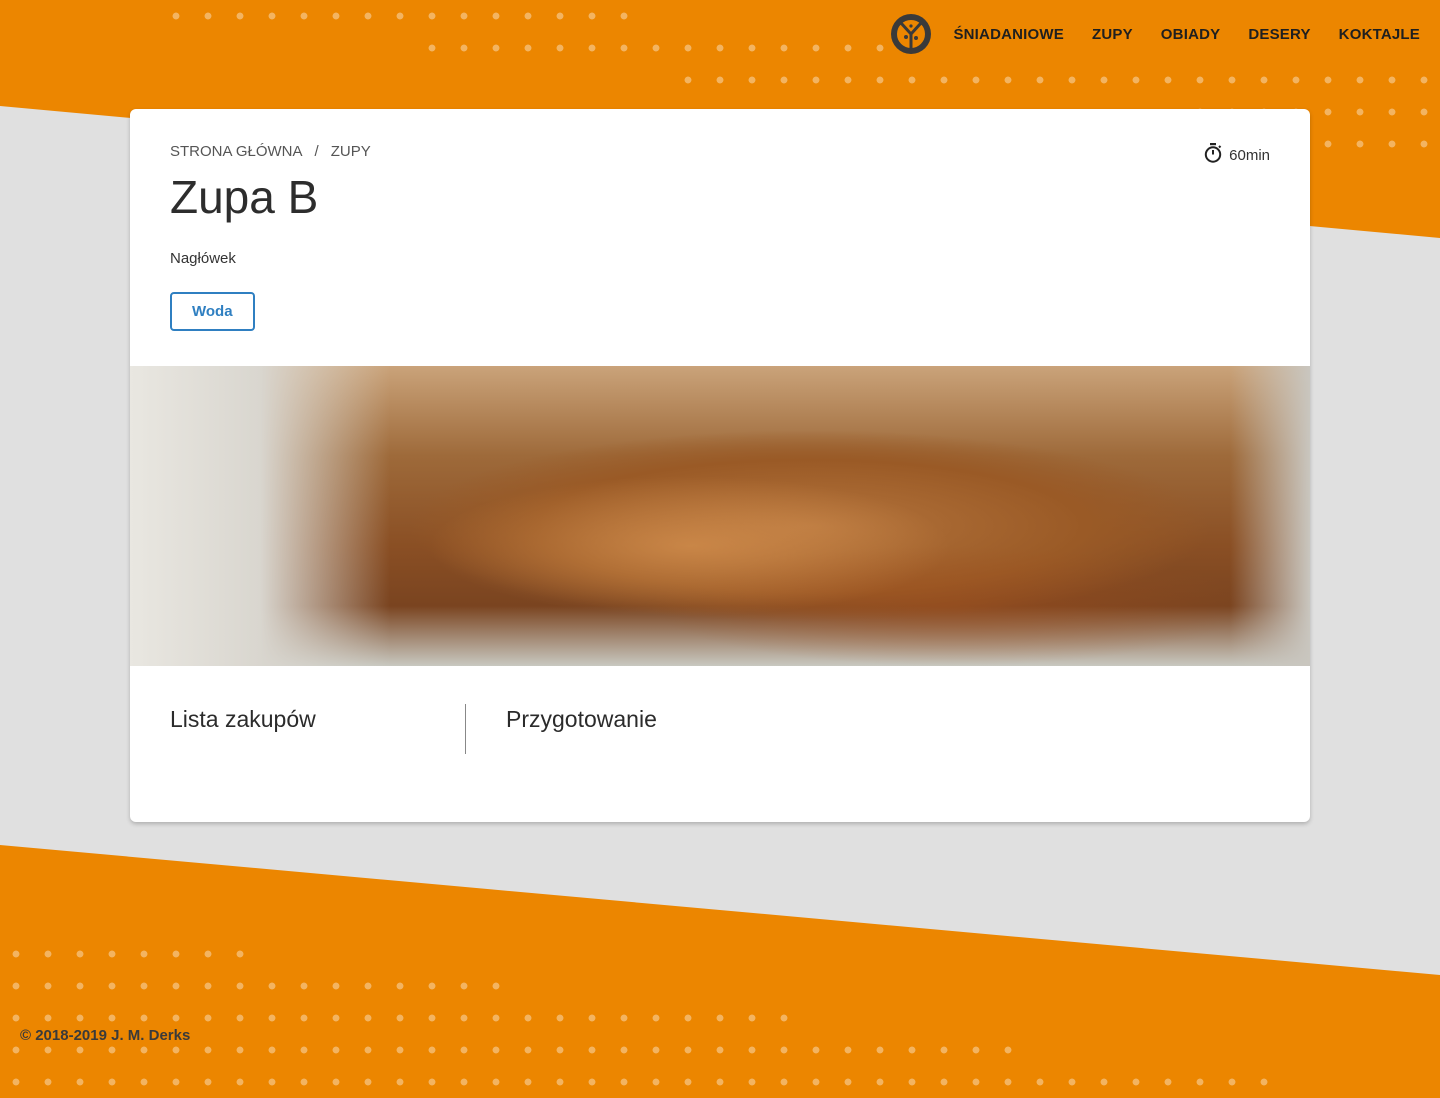 The width and height of the screenshot is (1440, 1098). What do you see at coordinates (1191, 34) in the screenshot?
I see `nav-item-obiady: OBIADY` at bounding box center [1191, 34].